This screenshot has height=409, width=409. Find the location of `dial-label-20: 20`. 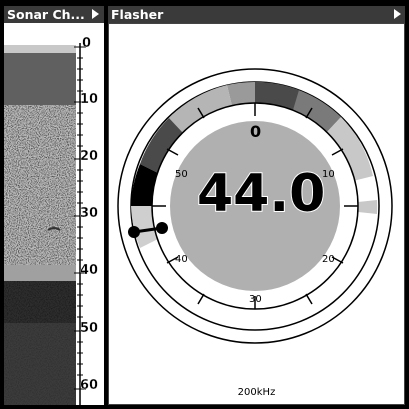

dial-label-20: 20 is located at coordinates (328, 259).